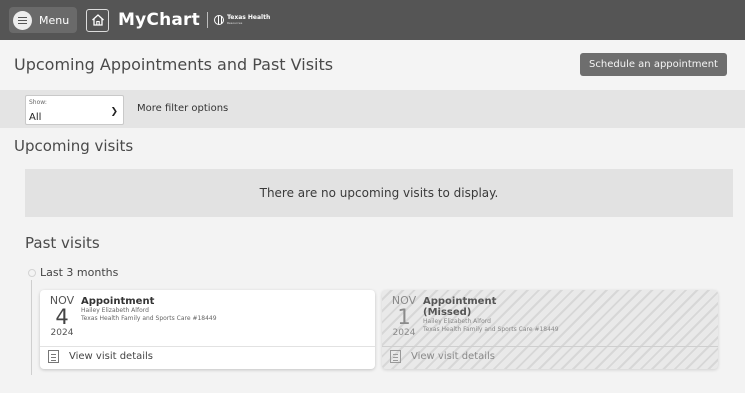  What do you see at coordinates (114, 112) in the screenshot?
I see `chevron-down-icon: ❯` at bounding box center [114, 112].